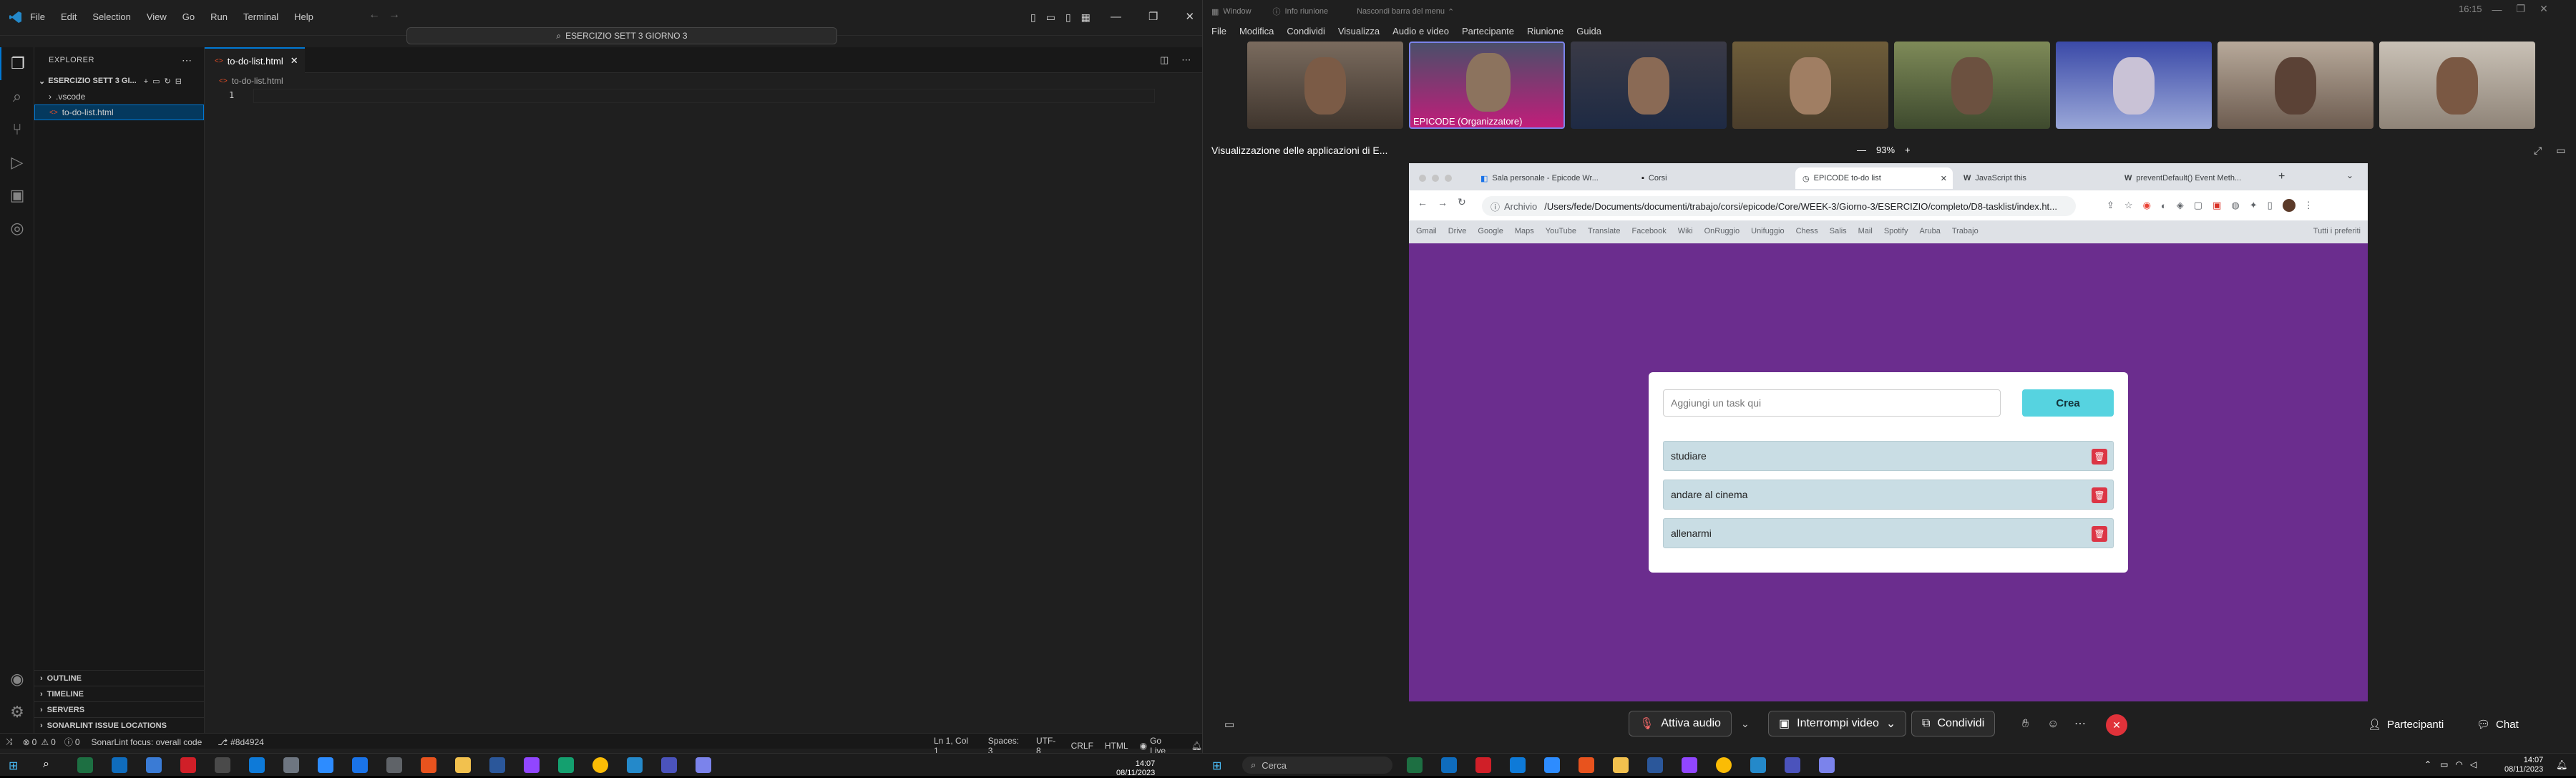 This screenshot has height=778, width=2576. What do you see at coordinates (325, 765) in the screenshot?
I see `zoom-icon` at bounding box center [325, 765].